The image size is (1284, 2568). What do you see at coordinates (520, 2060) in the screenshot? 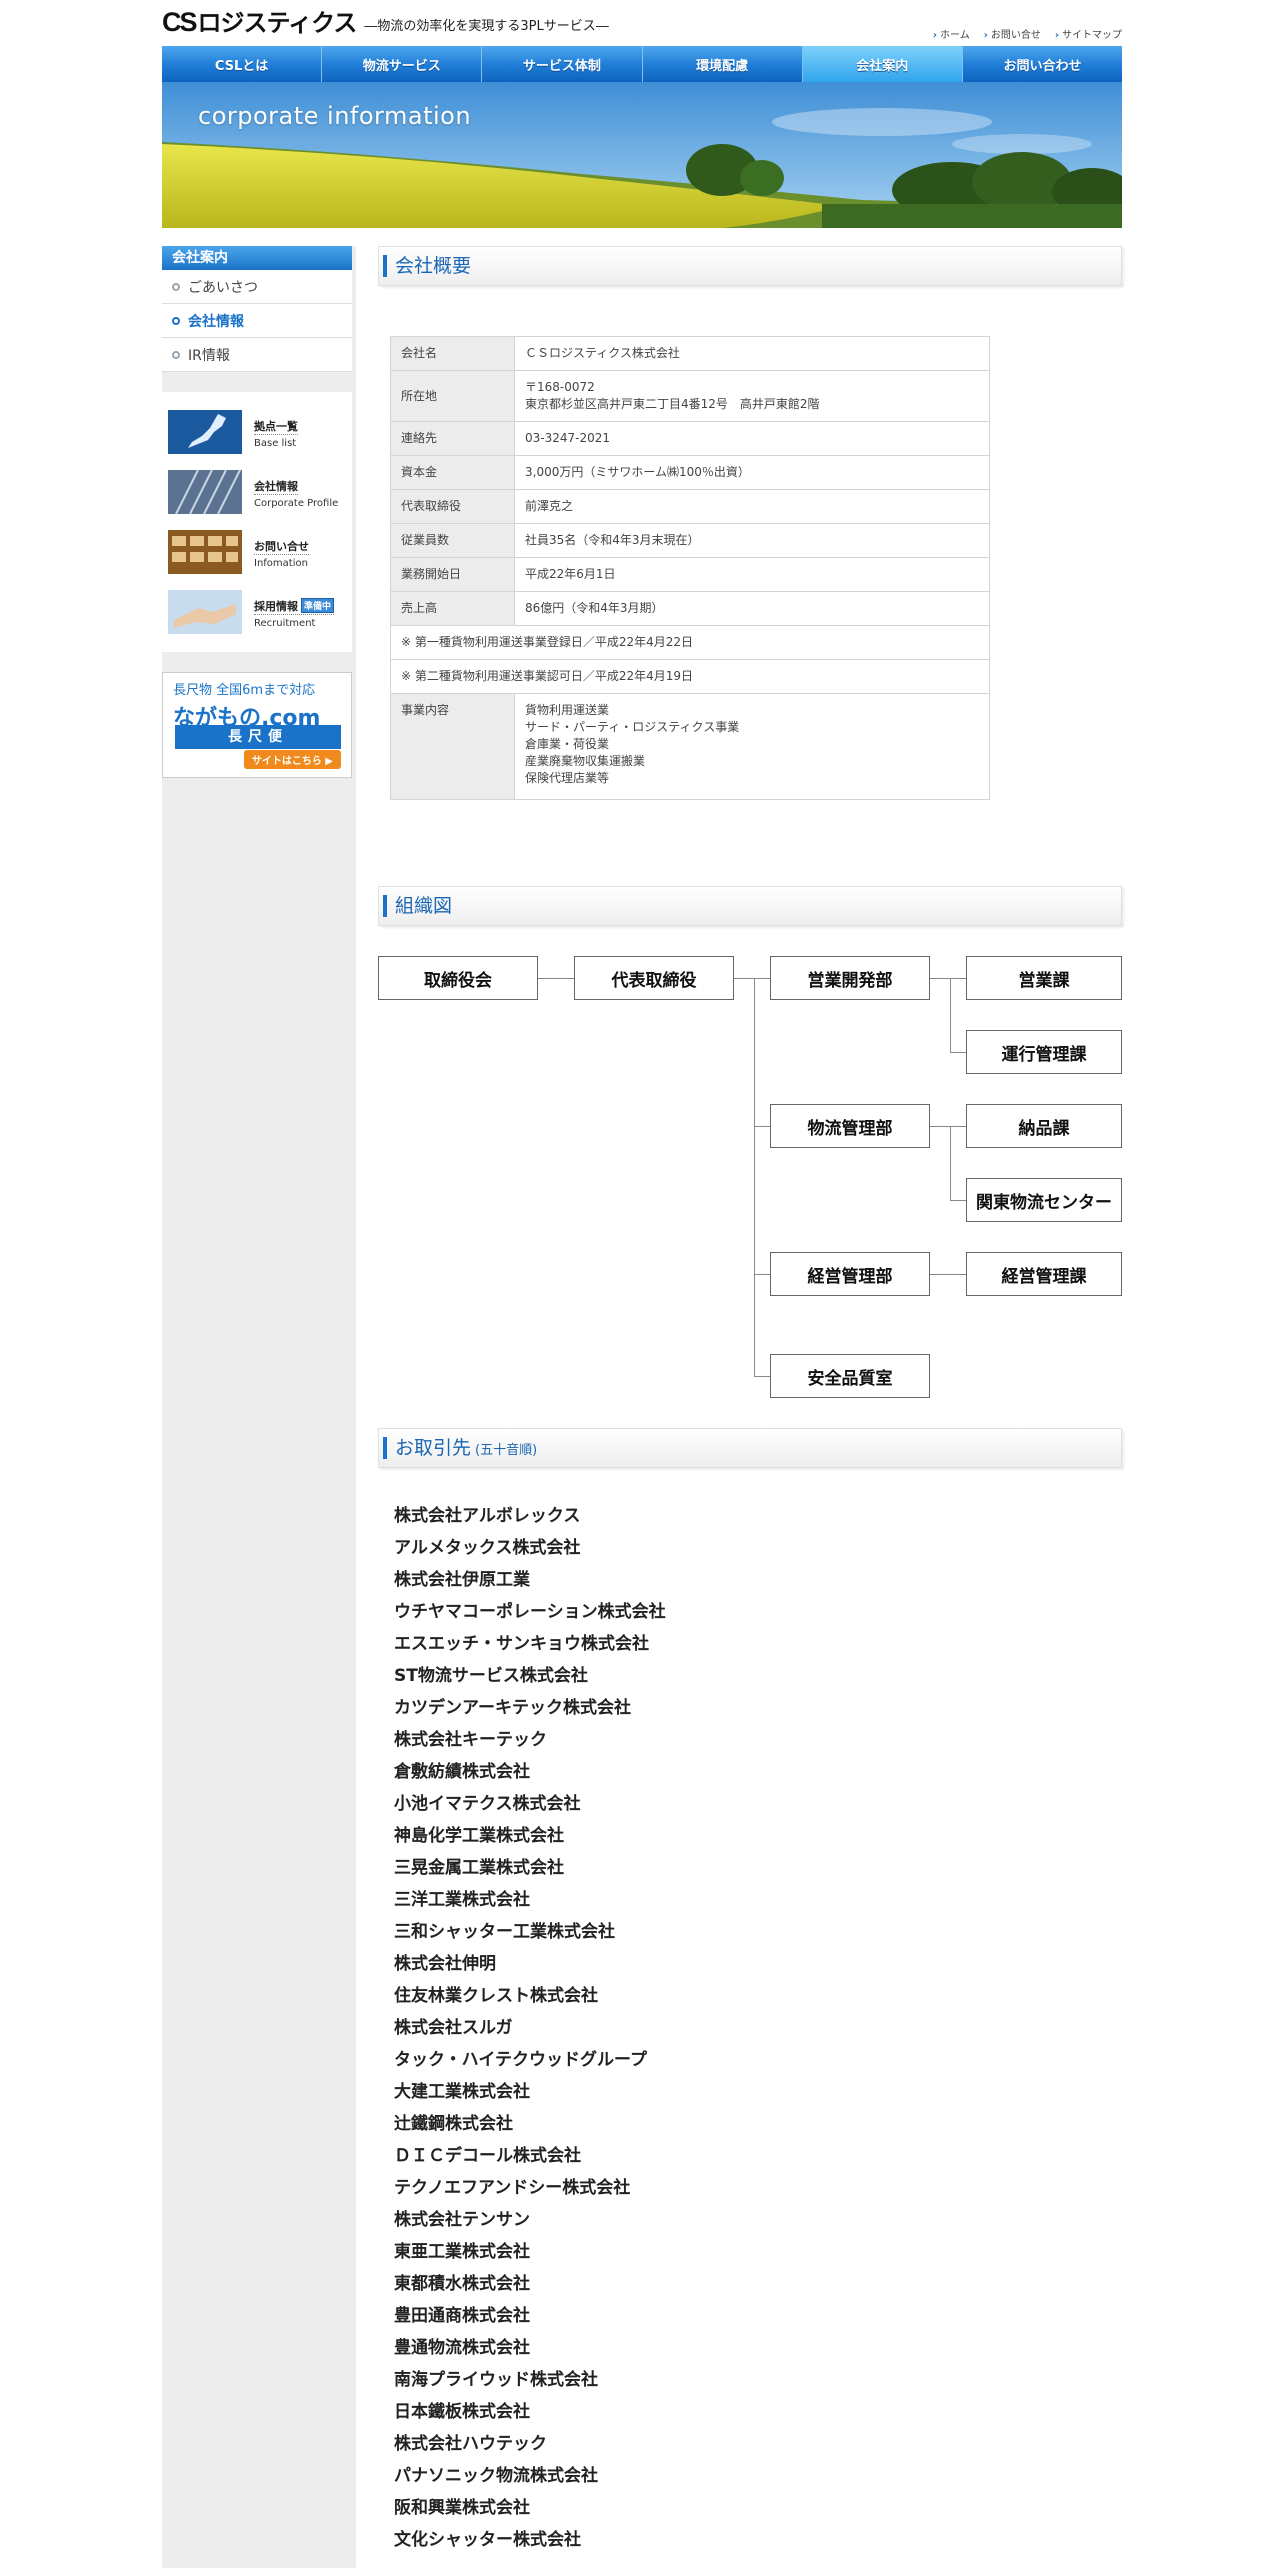
I see `list-item: タック・ハイテクウッドグループ` at bounding box center [520, 2060].